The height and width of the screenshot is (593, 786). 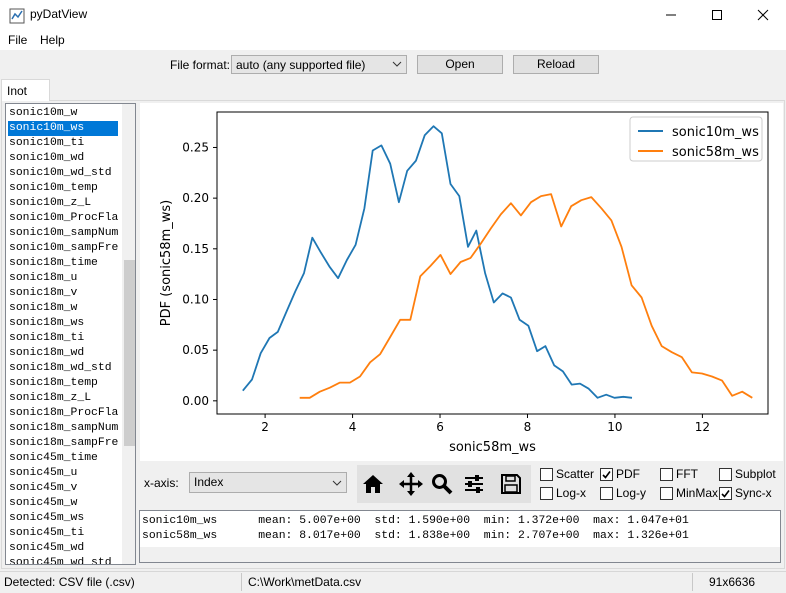 What do you see at coordinates (63, 503) in the screenshot?
I see `column-list-item: sonic45m_w` at bounding box center [63, 503].